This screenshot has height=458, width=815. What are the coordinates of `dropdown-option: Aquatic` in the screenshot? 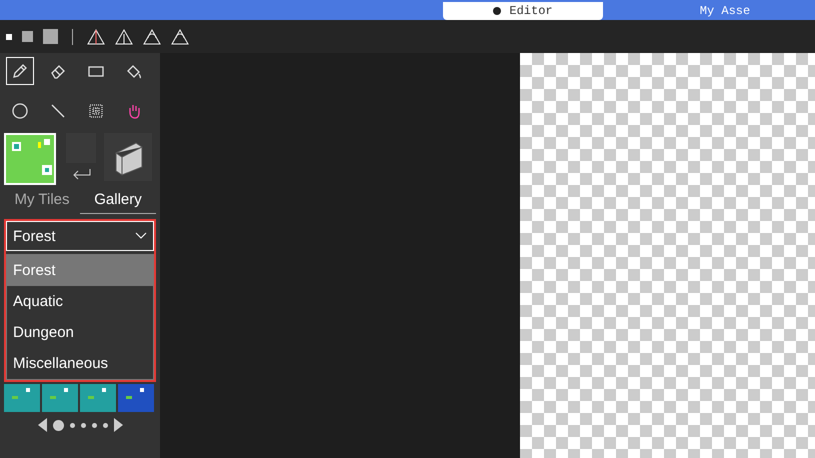 It's located at (80, 301).